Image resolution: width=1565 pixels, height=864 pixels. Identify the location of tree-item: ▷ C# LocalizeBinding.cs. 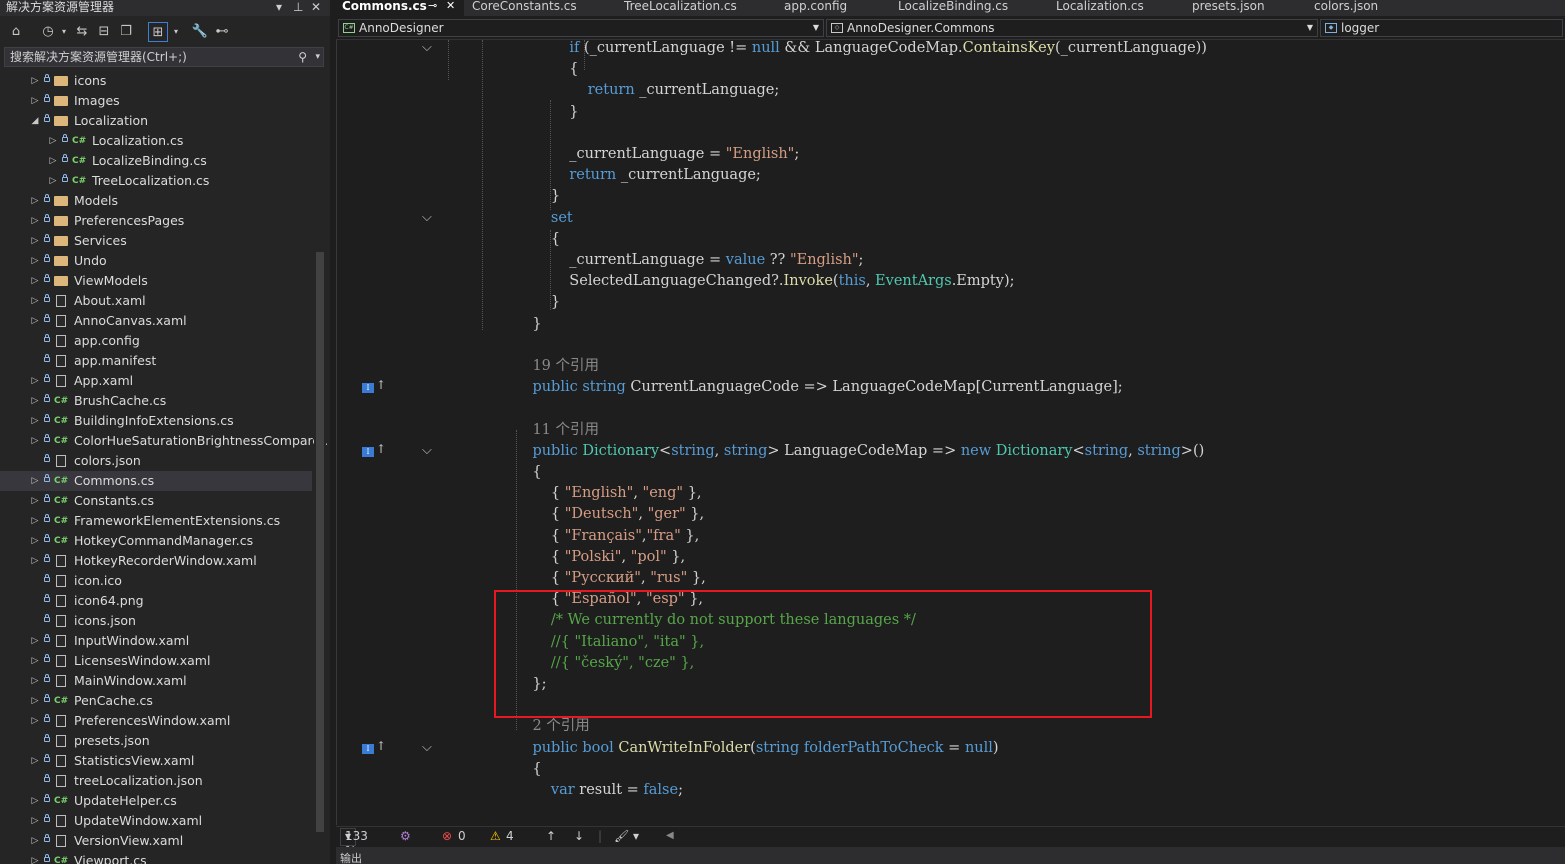
(156, 161).